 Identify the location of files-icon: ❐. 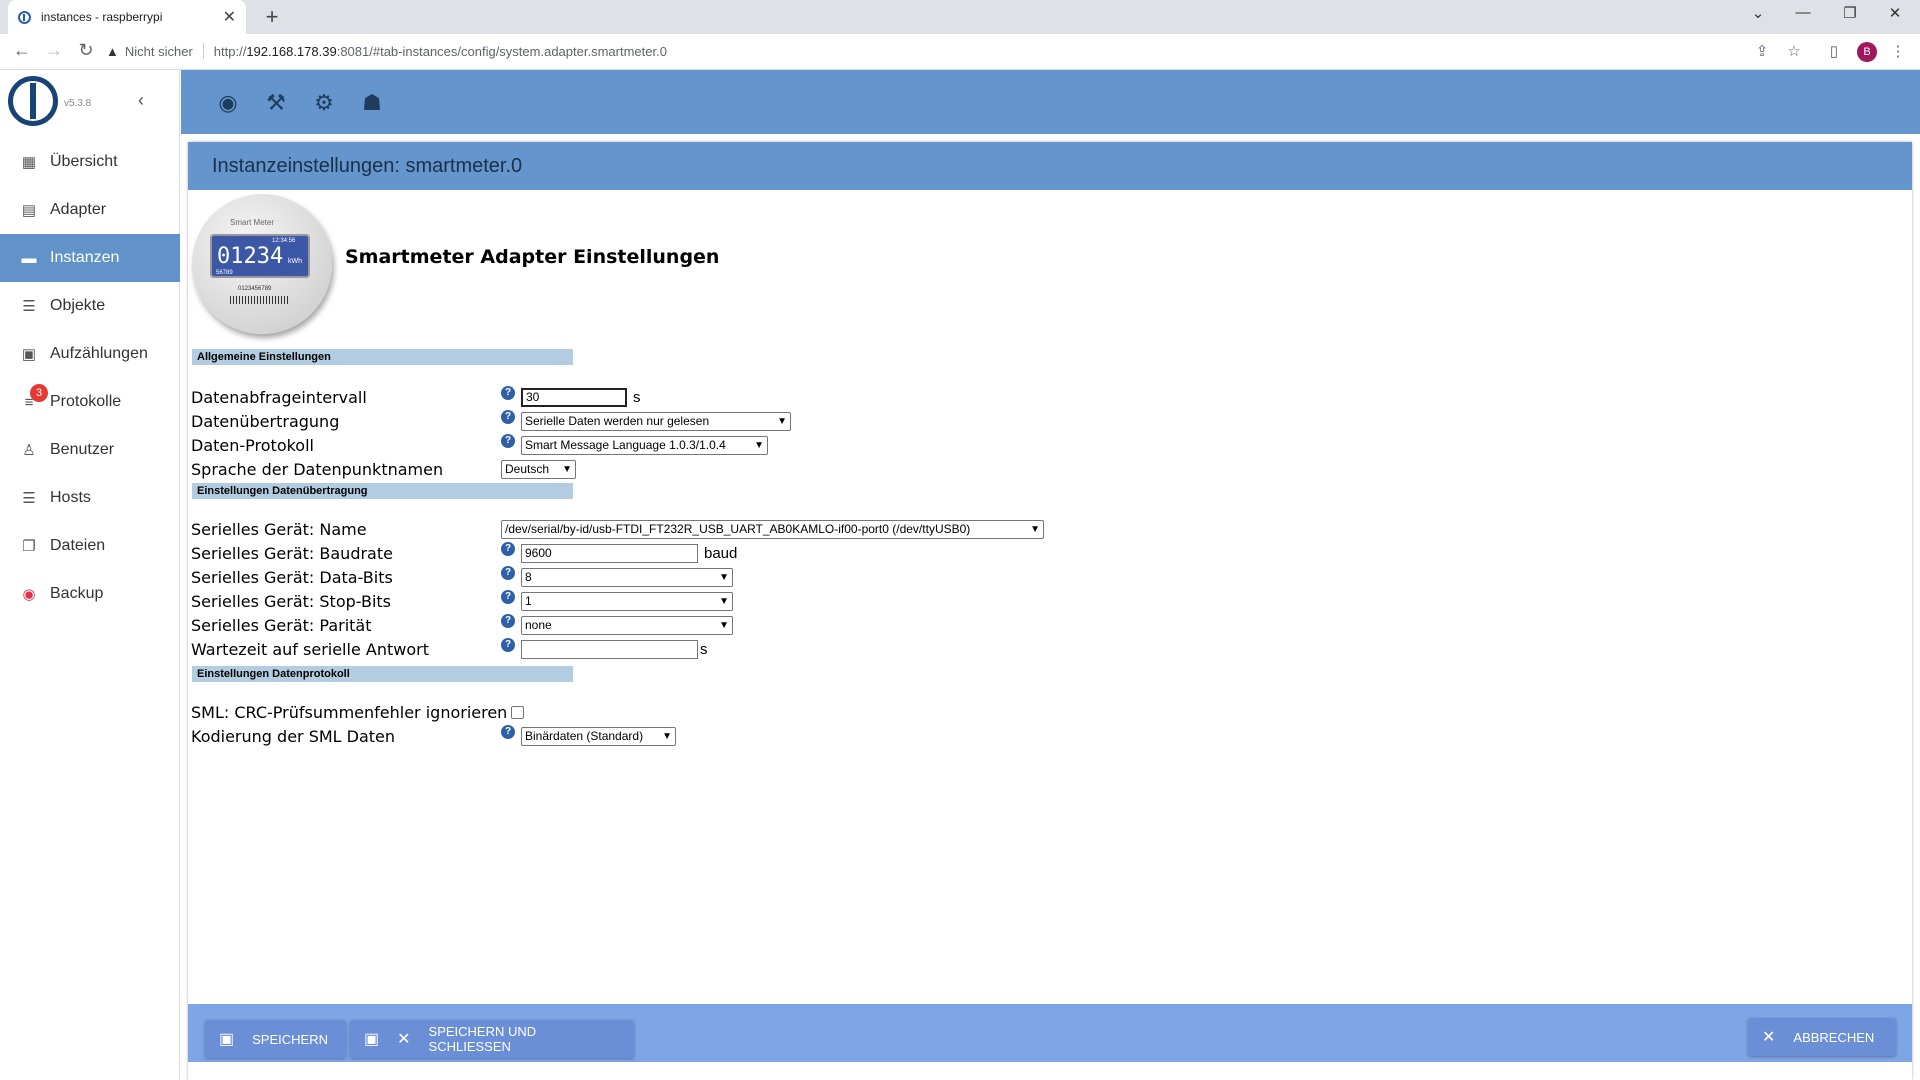
(29, 546).